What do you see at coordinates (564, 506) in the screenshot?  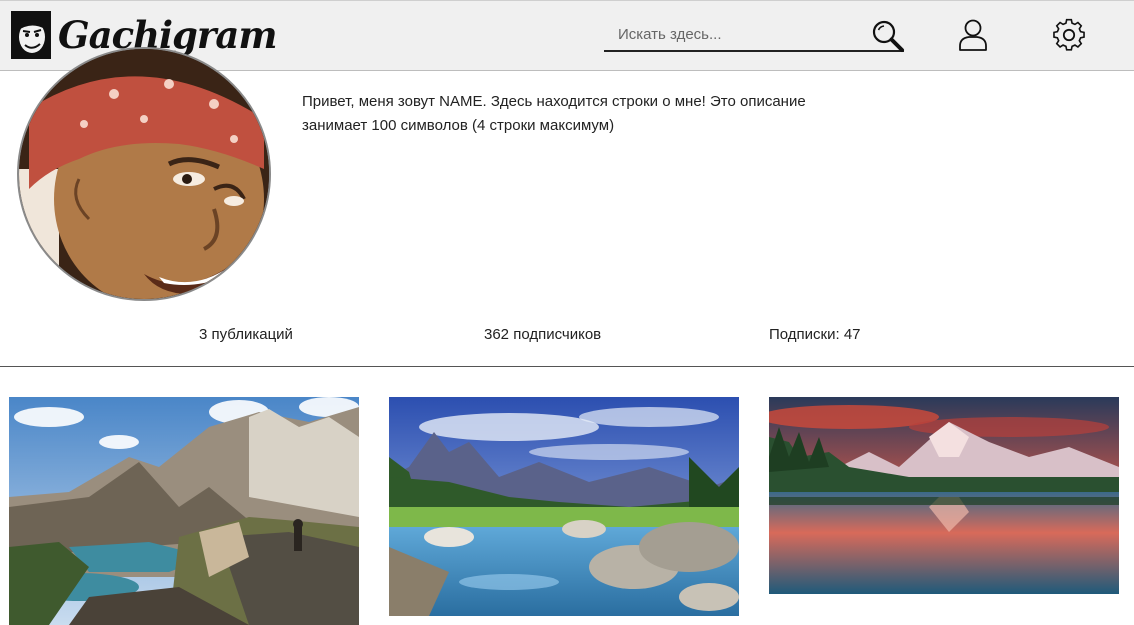 I see `gallery-photo-alpine-stream` at bounding box center [564, 506].